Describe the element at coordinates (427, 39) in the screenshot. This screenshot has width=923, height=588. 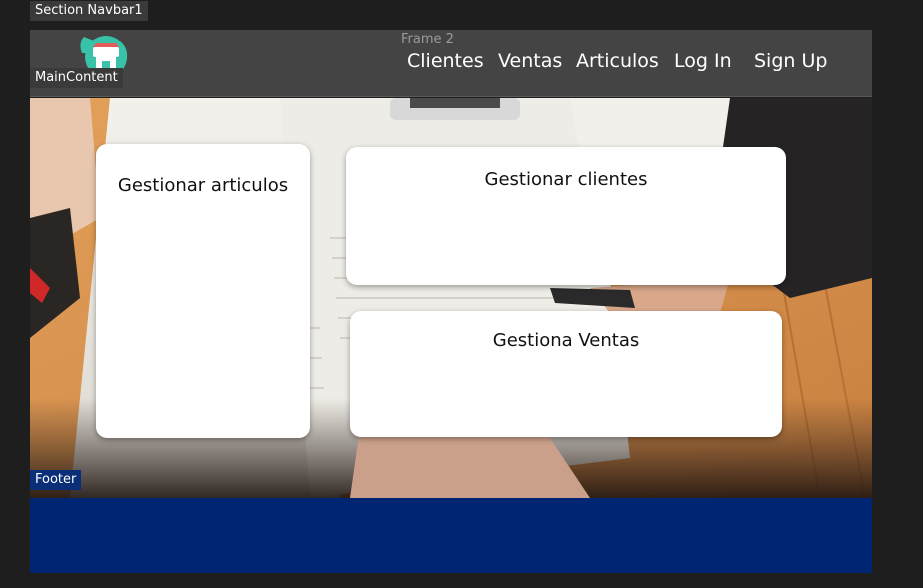
I see `frame-2-label: Frame 2` at that location.